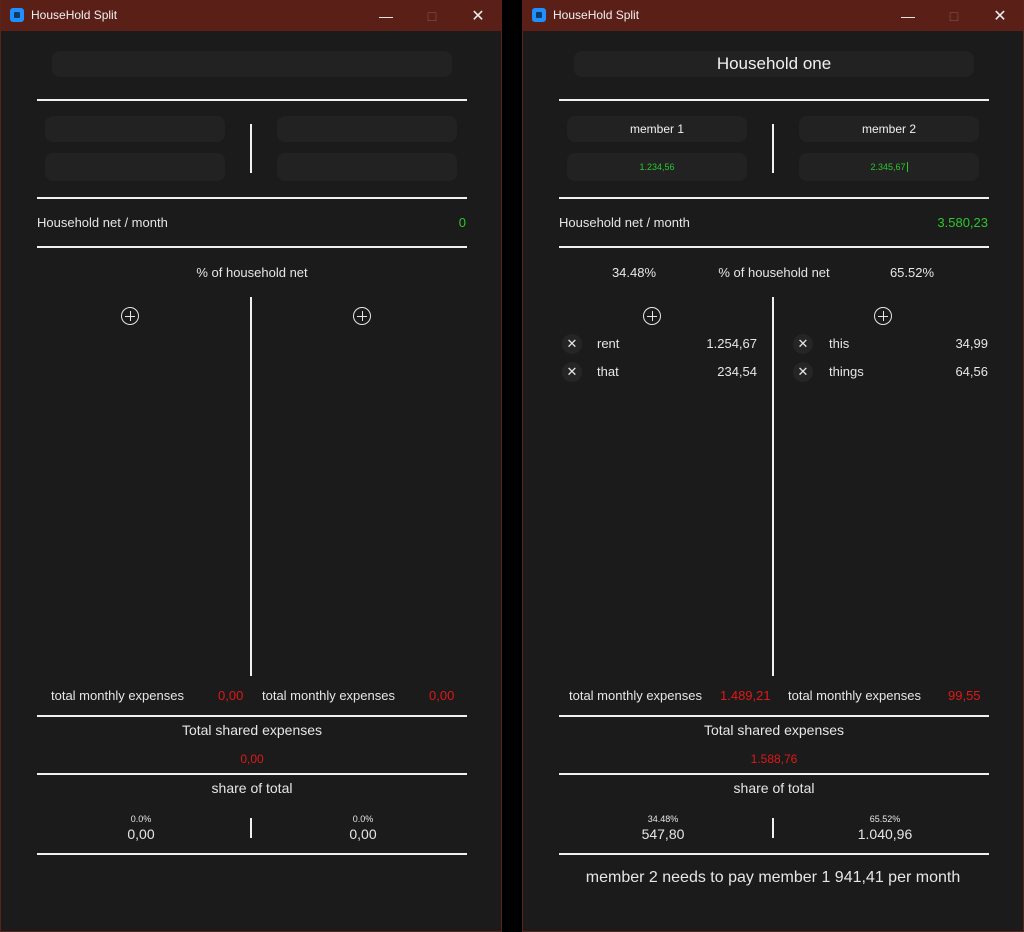 This screenshot has width=1024, height=932. Describe the element at coordinates (657, 129) in the screenshot. I see `member1-name-input: member 1` at that location.